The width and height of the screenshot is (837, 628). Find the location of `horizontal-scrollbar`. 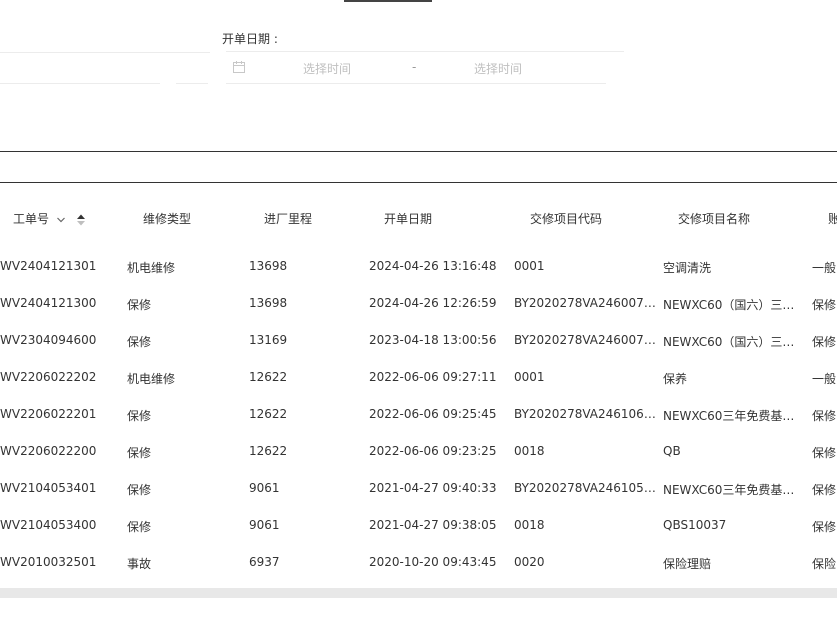

horizontal-scrollbar is located at coordinates (418, 593).